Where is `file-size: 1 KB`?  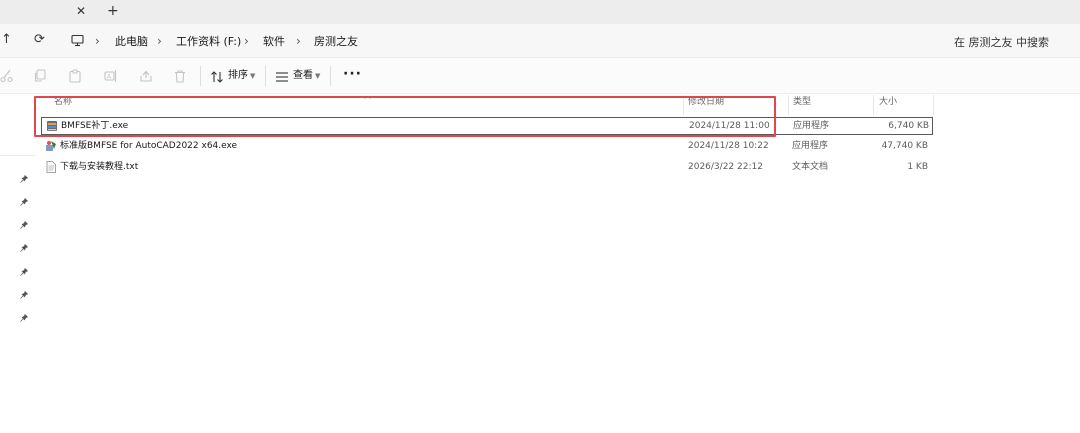 file-size: 1 KB is located at coordinates (917, 167).